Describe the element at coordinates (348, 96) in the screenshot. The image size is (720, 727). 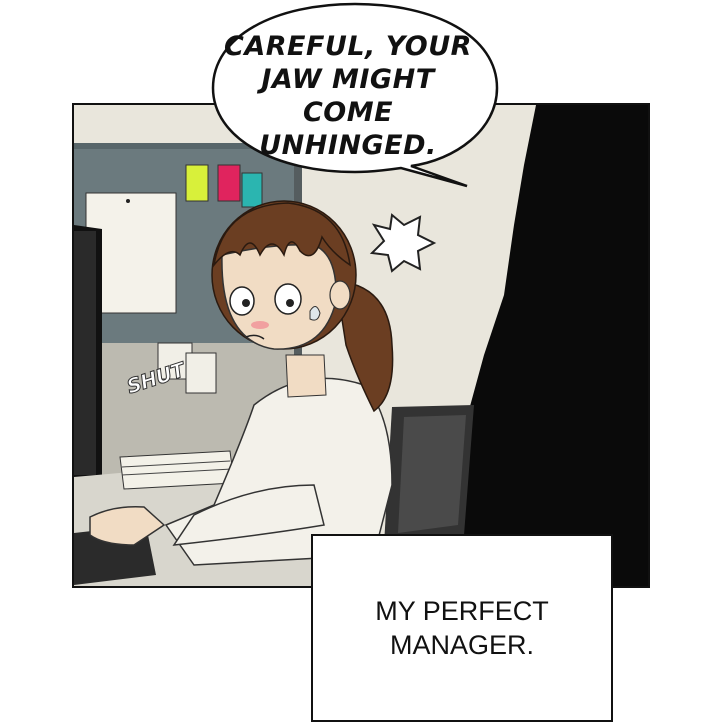
I see `speech-bubble-text: CAREFUL, YOUR JAW MIGHT COME UNHINGED.` at that location.